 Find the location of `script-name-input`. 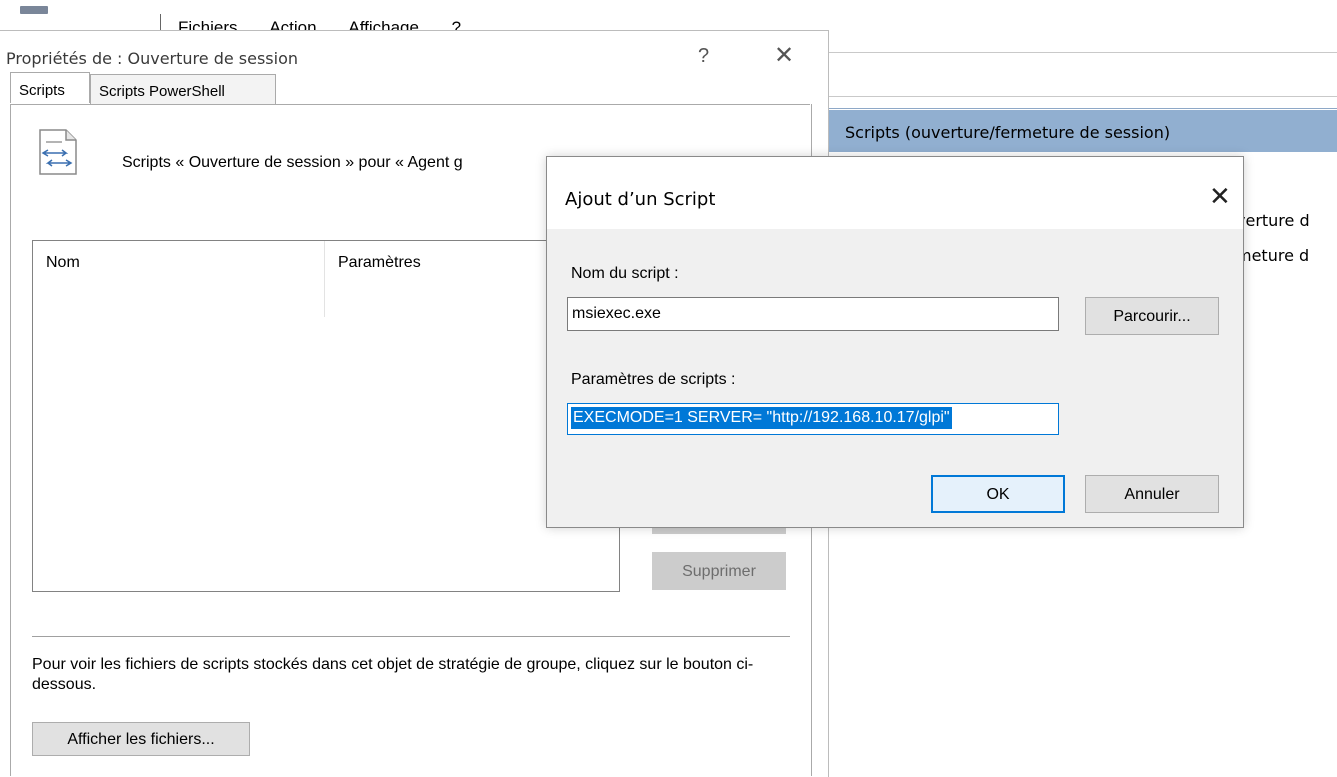

script-name-input is located at coordinates (813, 314).